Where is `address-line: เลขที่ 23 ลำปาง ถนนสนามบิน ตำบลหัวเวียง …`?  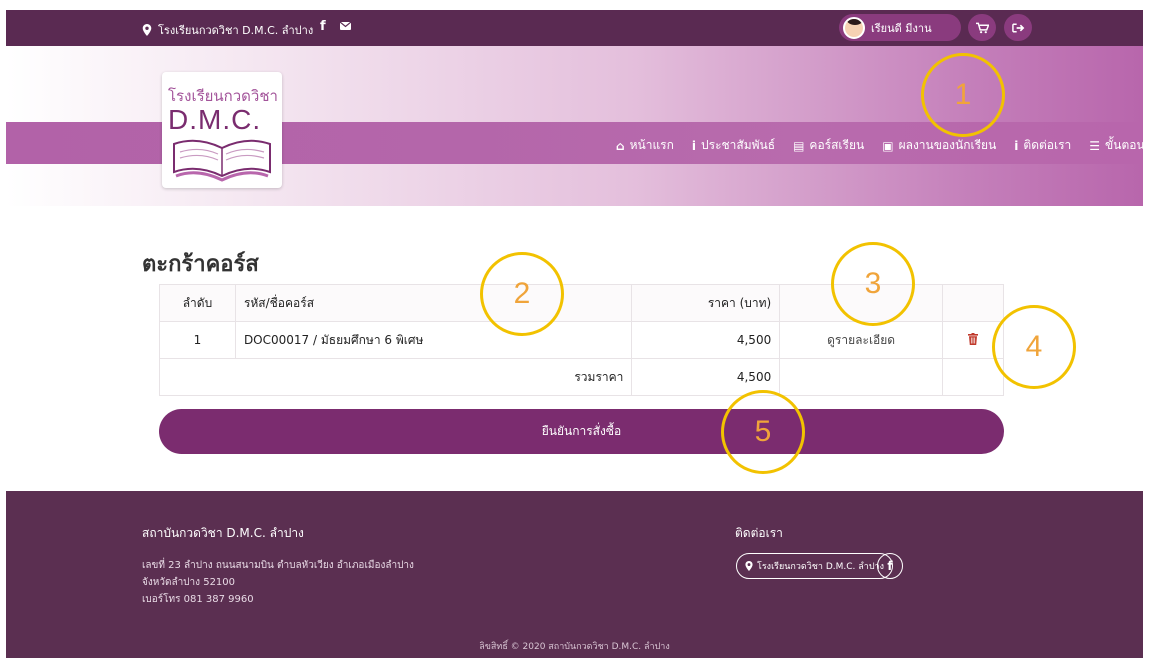 address-line: เลขที่ 23 ลำปาง ถนนสนามบิน ตำบลหัวเวียง … is located at coordinates (278, 565).